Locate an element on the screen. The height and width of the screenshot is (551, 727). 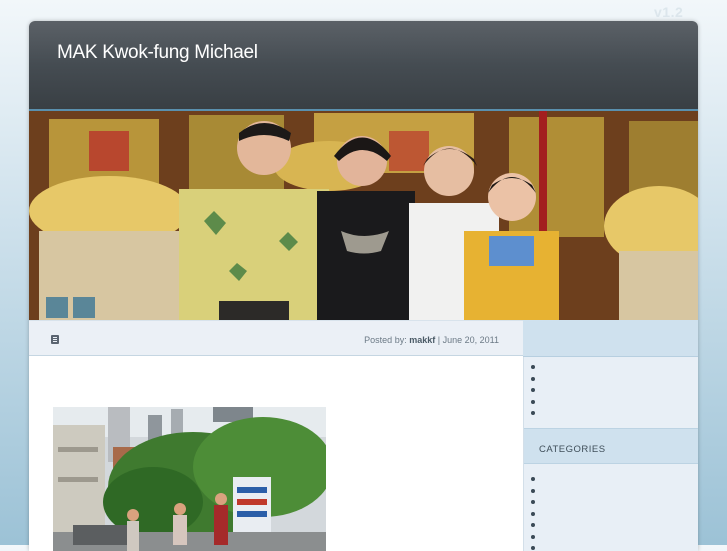
posted-by-label: Posted by: is located at coordinates (385, 340).